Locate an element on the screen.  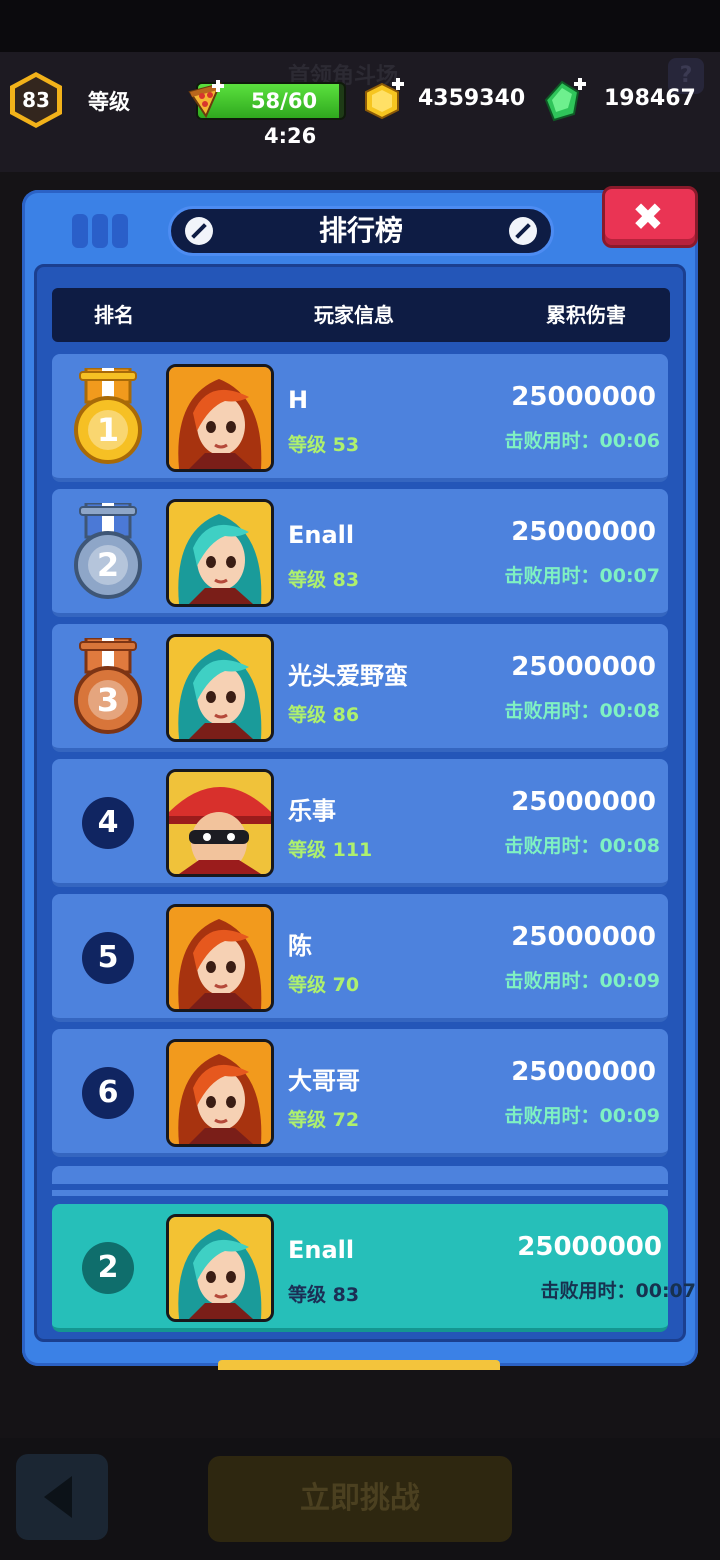
leaderboard-row: 3 光头爱野蛮等级 86 25000000 击败用时：00:08 is located at coordinates (360, 688).